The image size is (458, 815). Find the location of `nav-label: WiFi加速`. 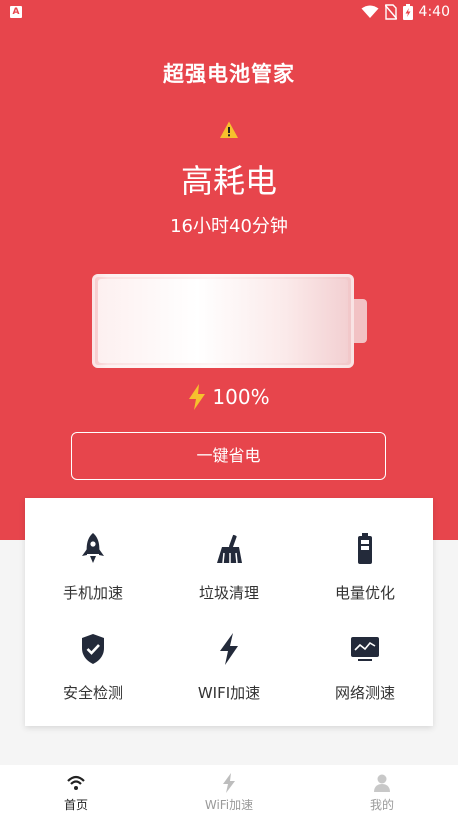

nav-label: WiFi加速 is located at coordinates (229, 805).